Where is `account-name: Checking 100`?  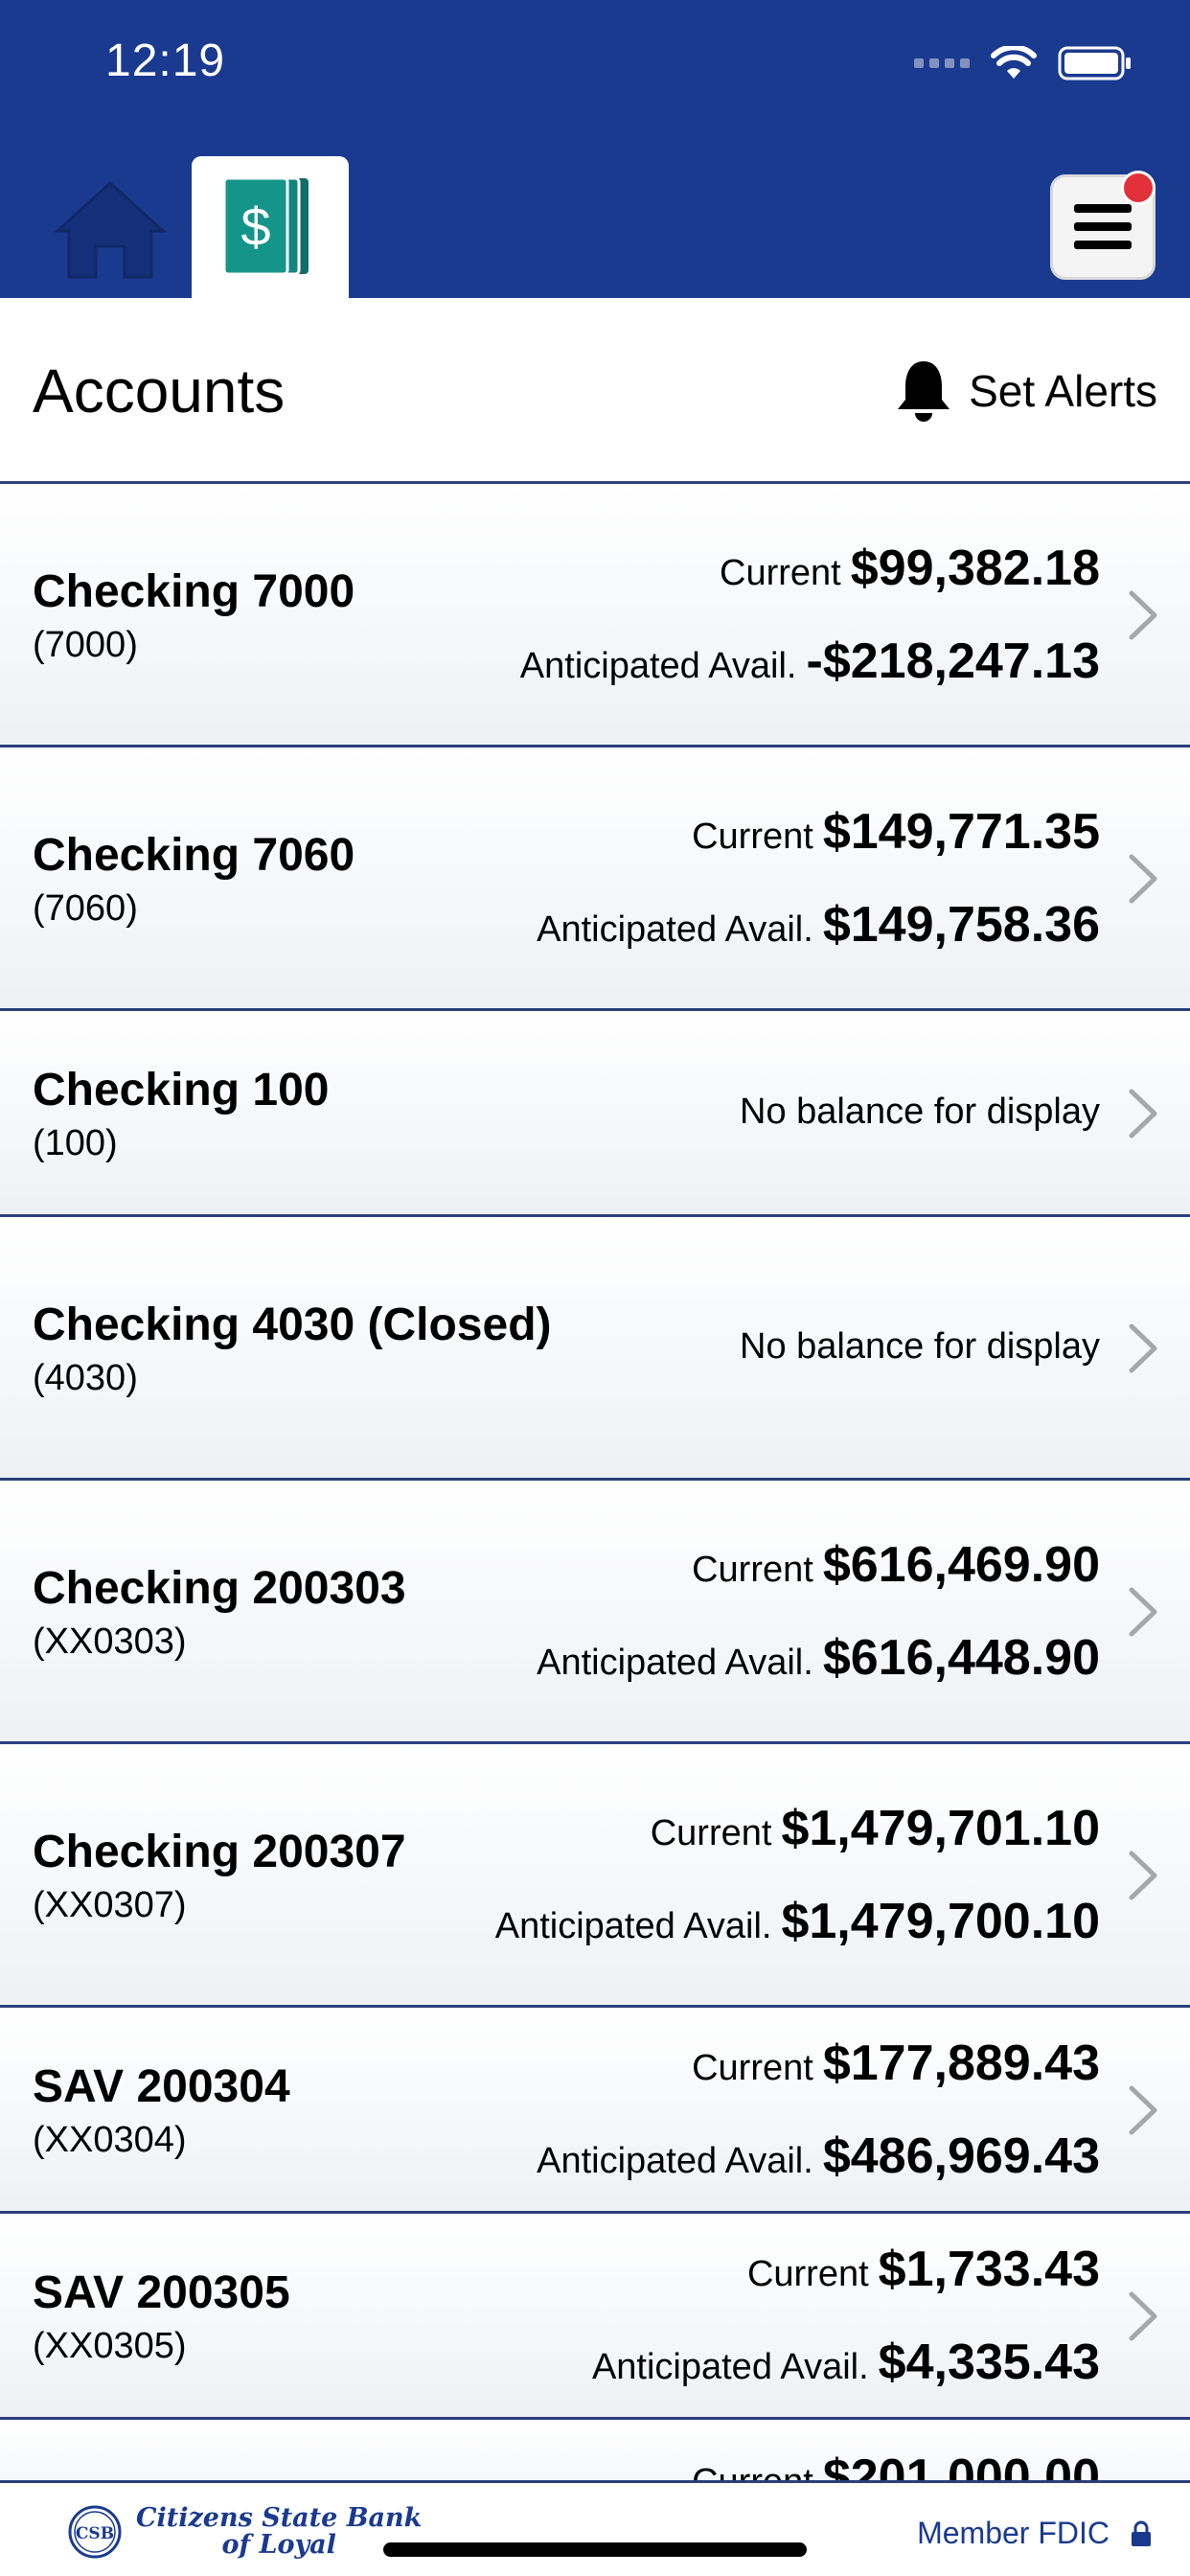
account-name: Checking 100 is located at coordinates (182, 1090).